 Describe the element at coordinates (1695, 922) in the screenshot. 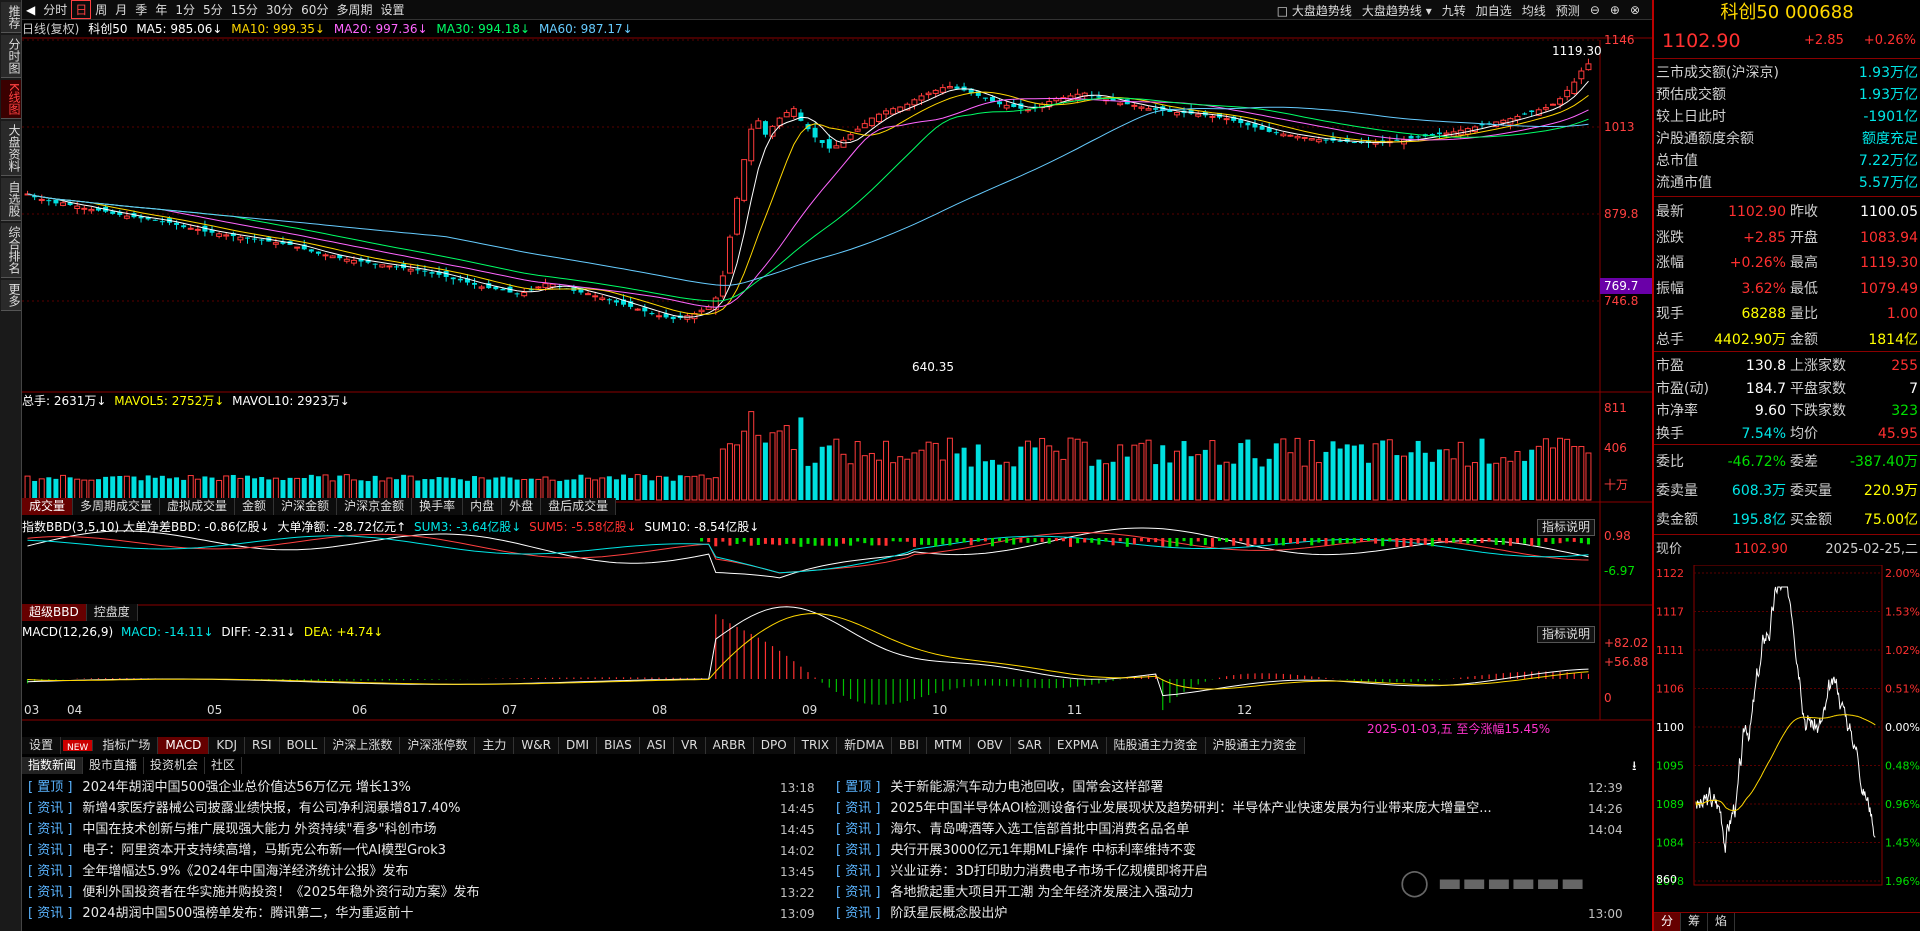

I see `mini-tab: 筹` at that location.